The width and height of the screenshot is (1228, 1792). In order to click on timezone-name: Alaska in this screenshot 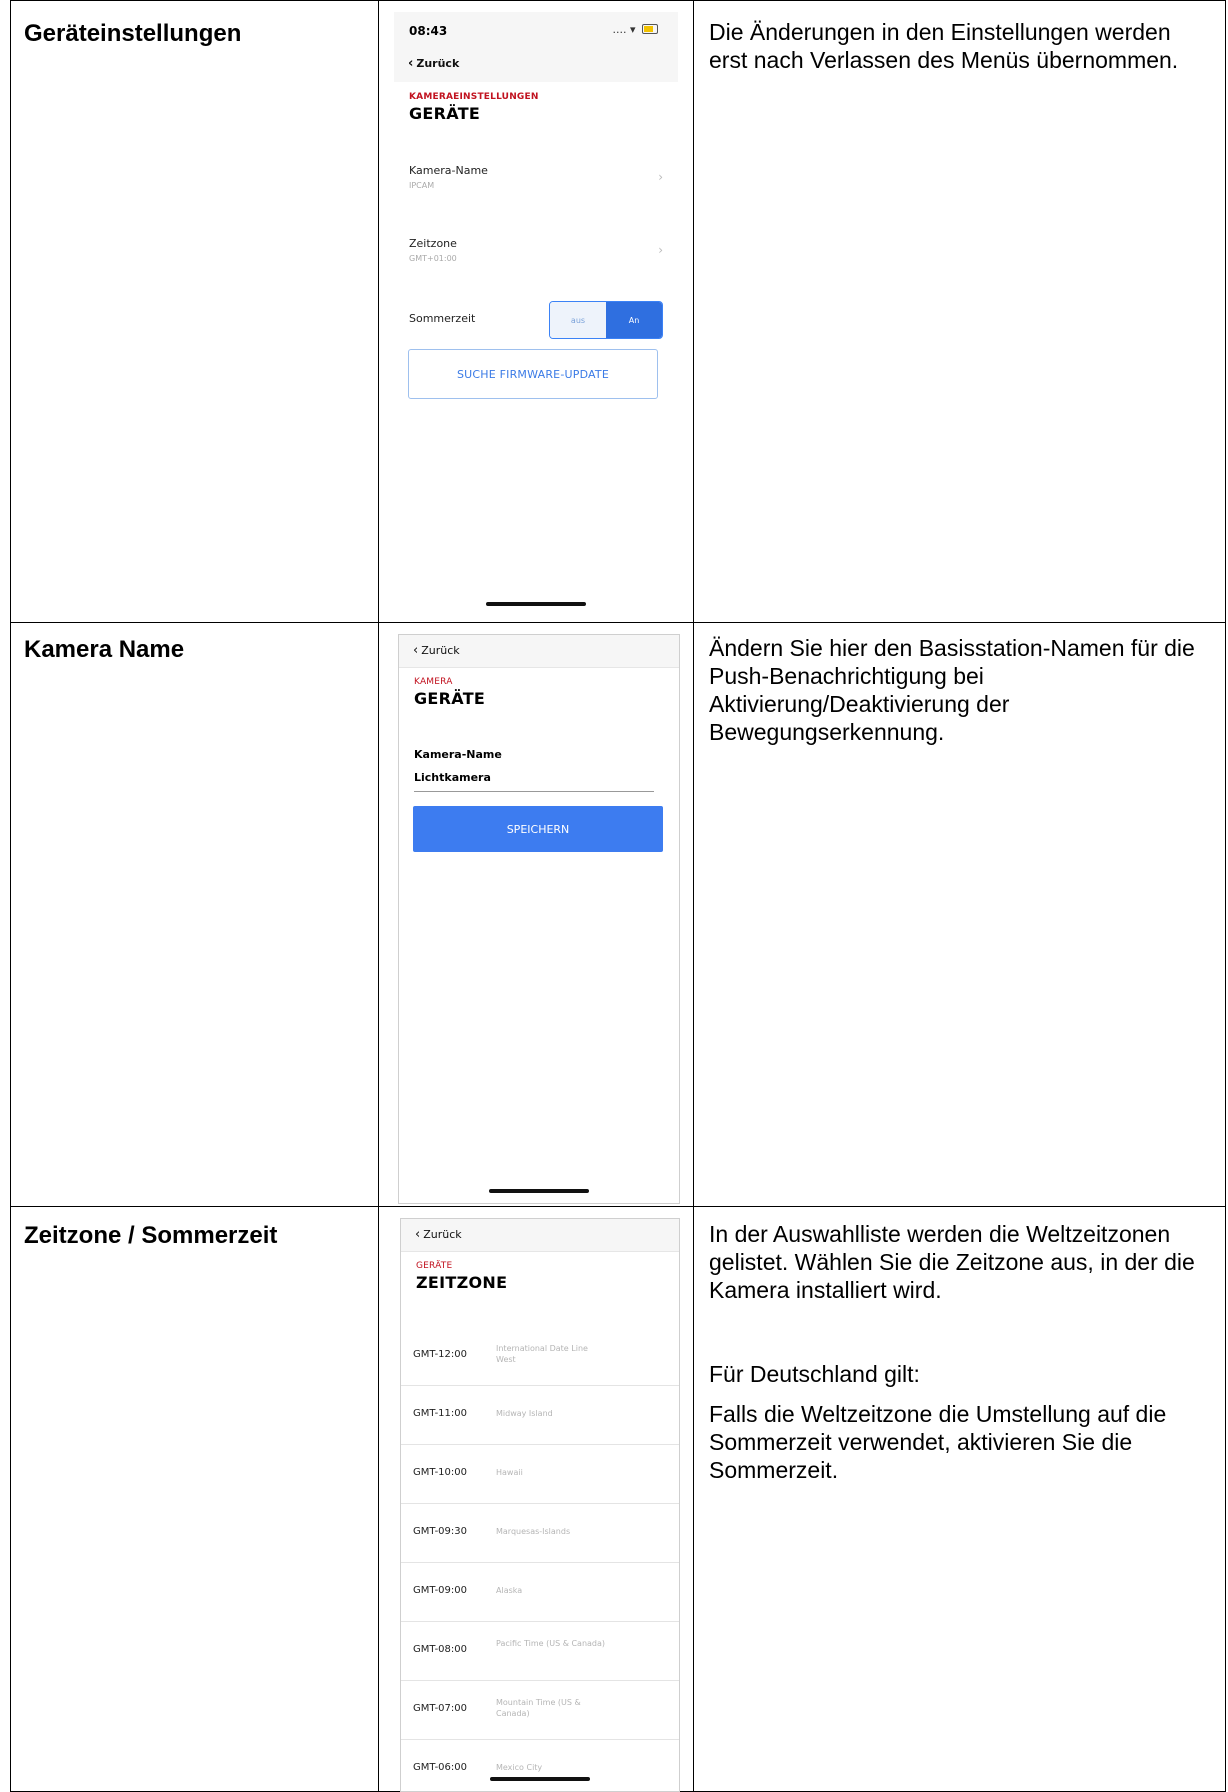, I will do `click(509, 1590)`.